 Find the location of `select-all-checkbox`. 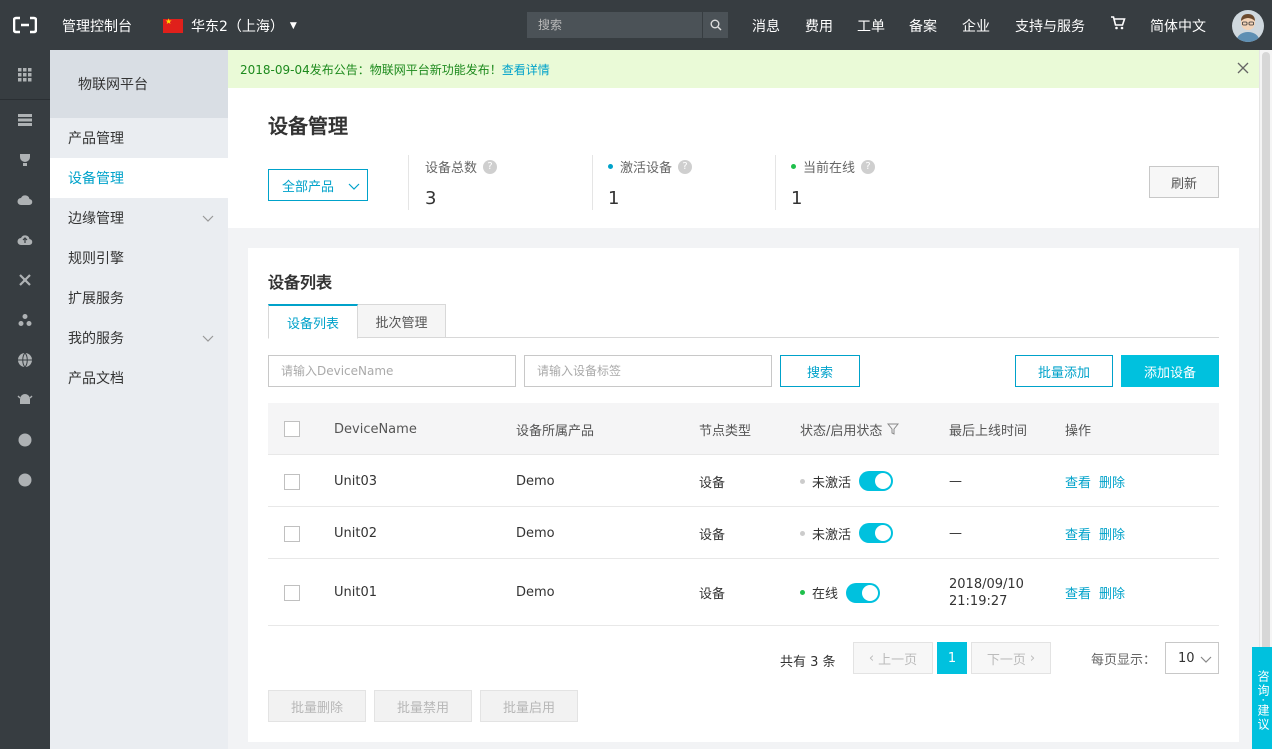

select-all-checkbox is located at coordinates (292, 429).